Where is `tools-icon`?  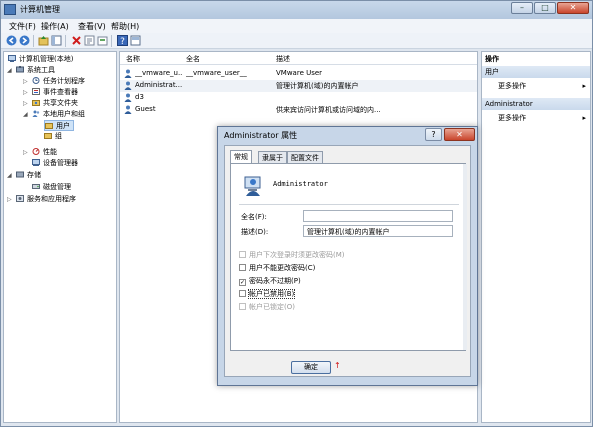 tools-icon is located at coordinates (20, 69).